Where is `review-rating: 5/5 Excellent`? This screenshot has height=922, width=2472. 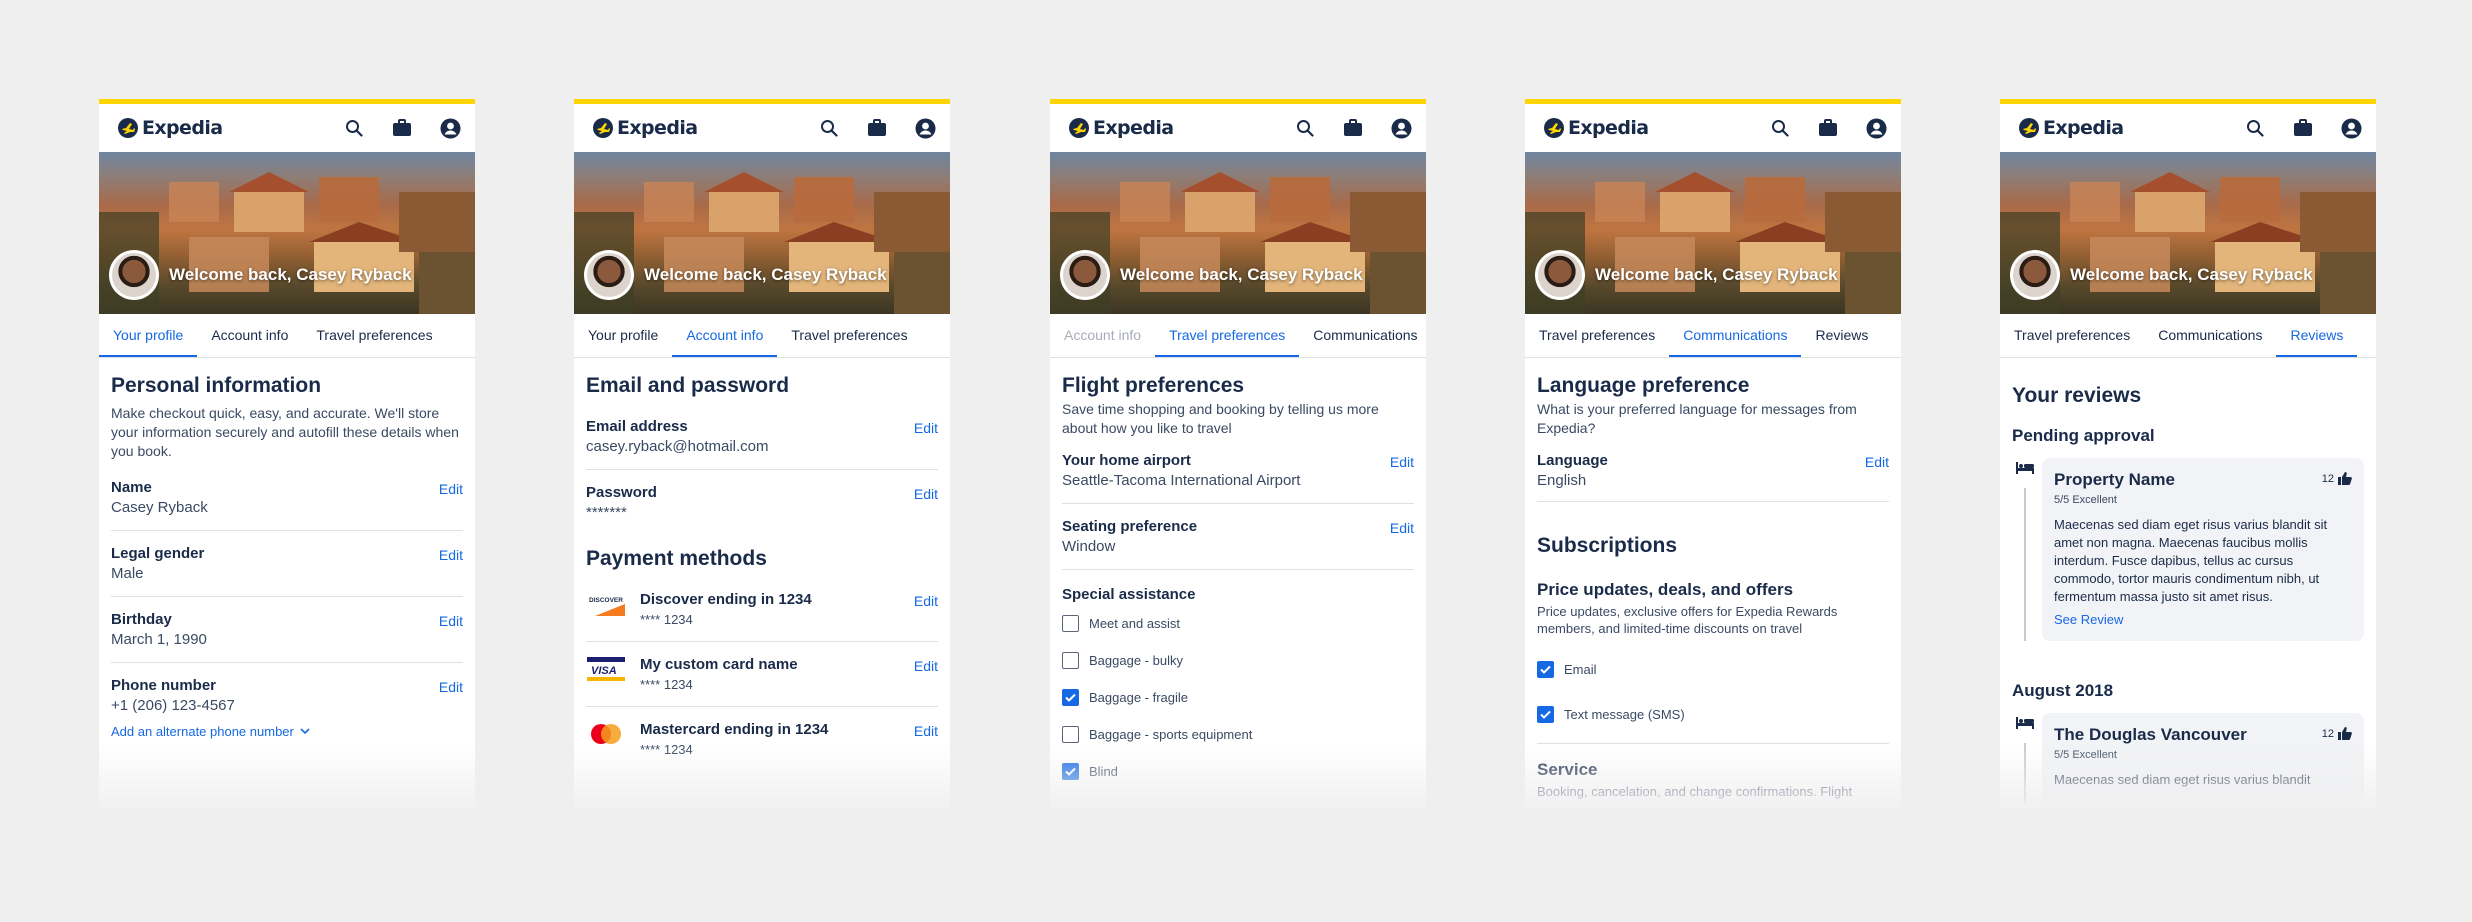
review-rating: 5/5 Excellent is located at coordinates (2085, 500).